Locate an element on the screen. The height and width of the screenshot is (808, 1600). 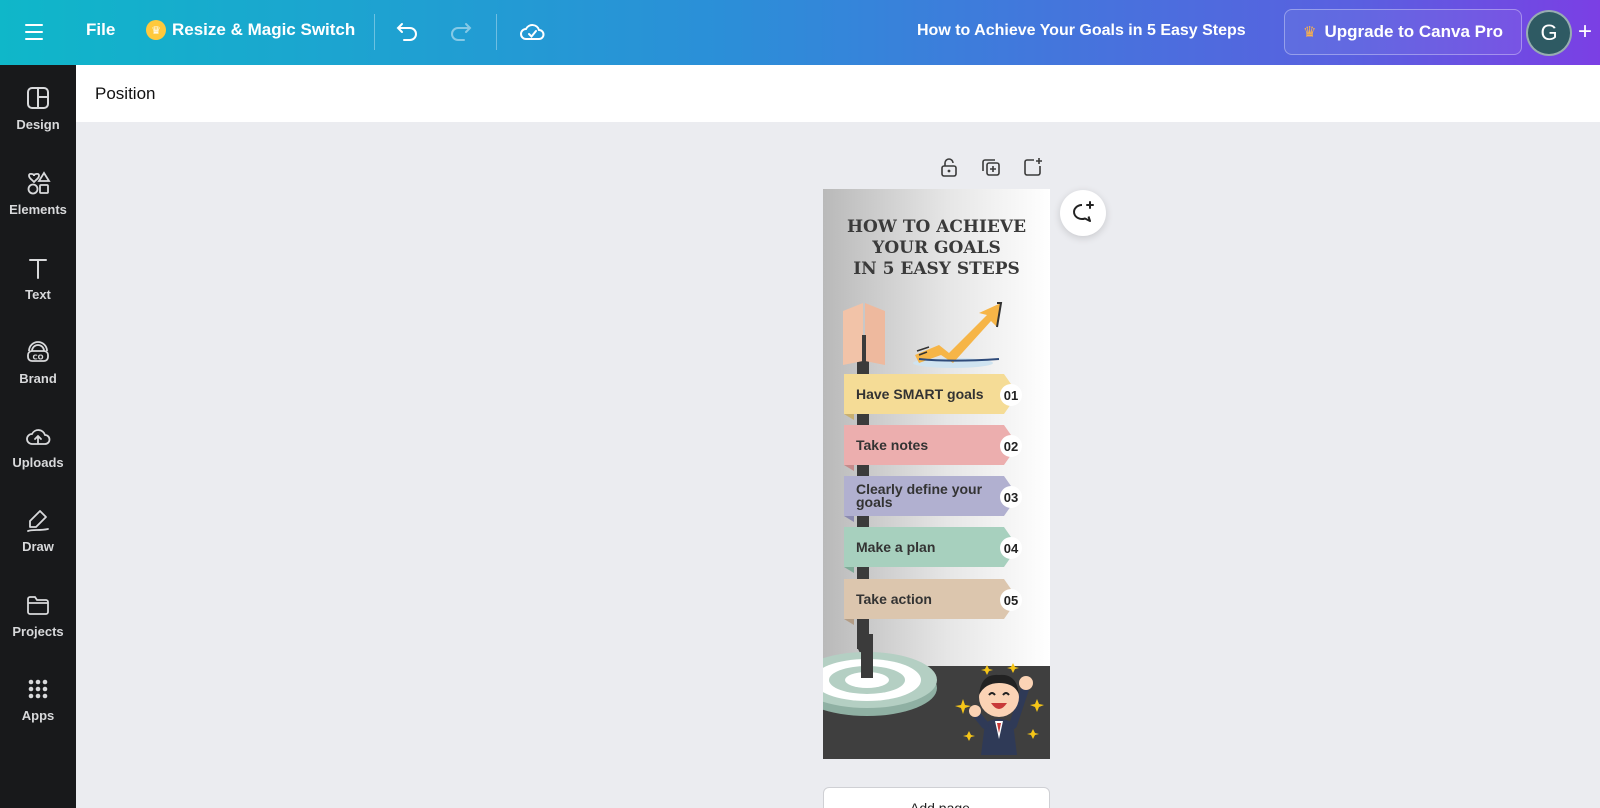
redo-icon is located at coordinates (461, 32).